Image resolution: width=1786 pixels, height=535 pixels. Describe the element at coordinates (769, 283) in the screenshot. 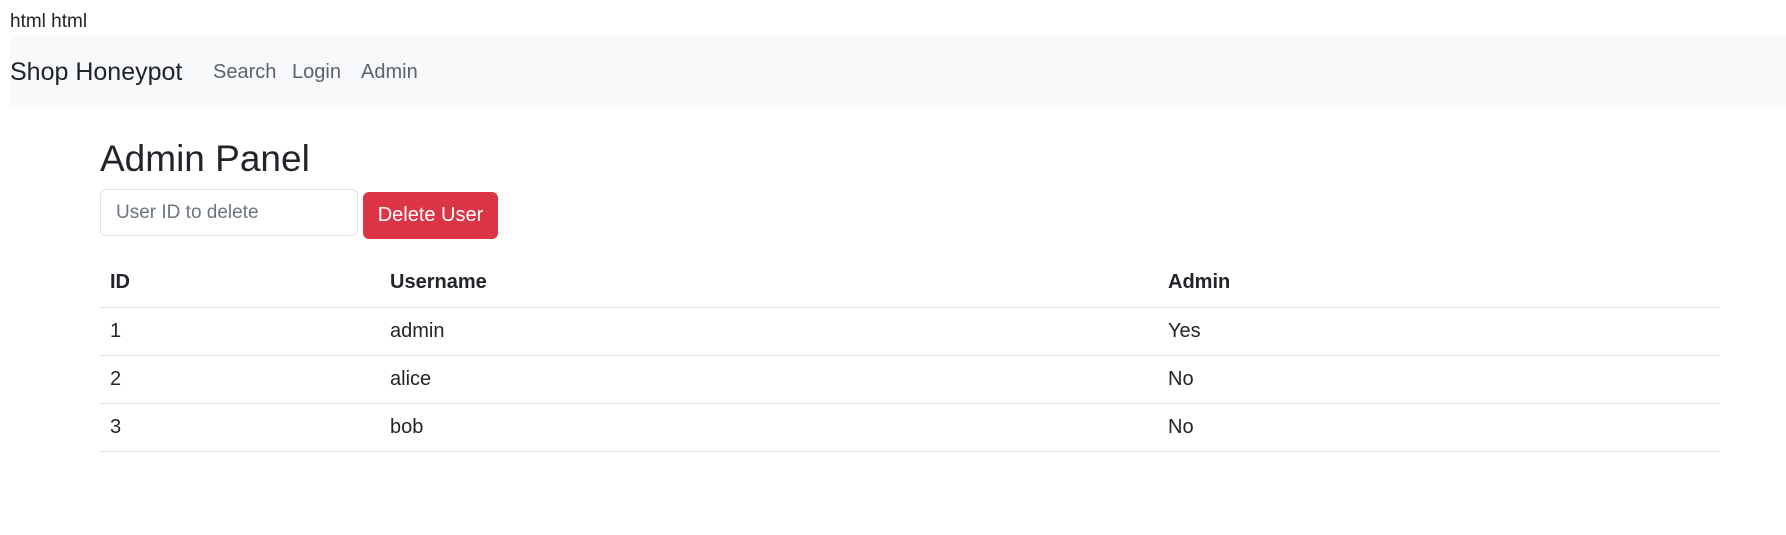

I see `column-header-username: Username` at that location.